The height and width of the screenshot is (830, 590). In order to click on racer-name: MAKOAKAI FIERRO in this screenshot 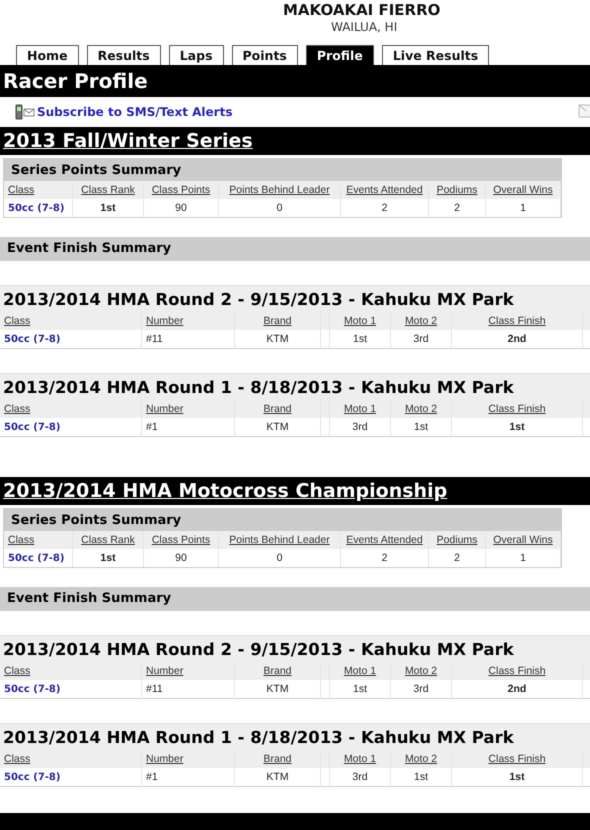, I will do `click(362, 10)`.